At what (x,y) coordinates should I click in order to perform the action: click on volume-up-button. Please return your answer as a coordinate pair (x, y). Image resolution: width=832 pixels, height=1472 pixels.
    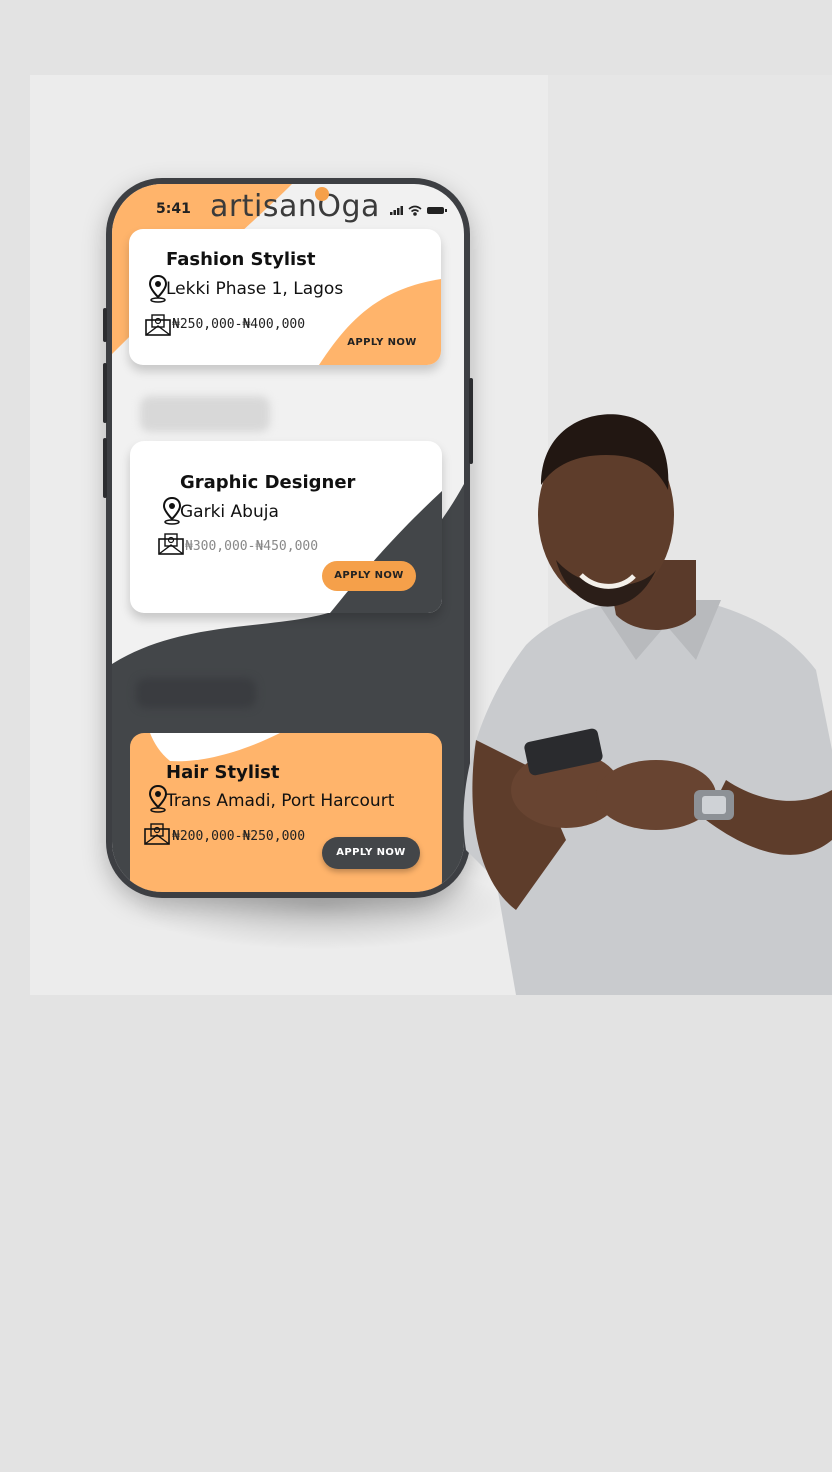
    Looking at the image, I should click on (105, 393).